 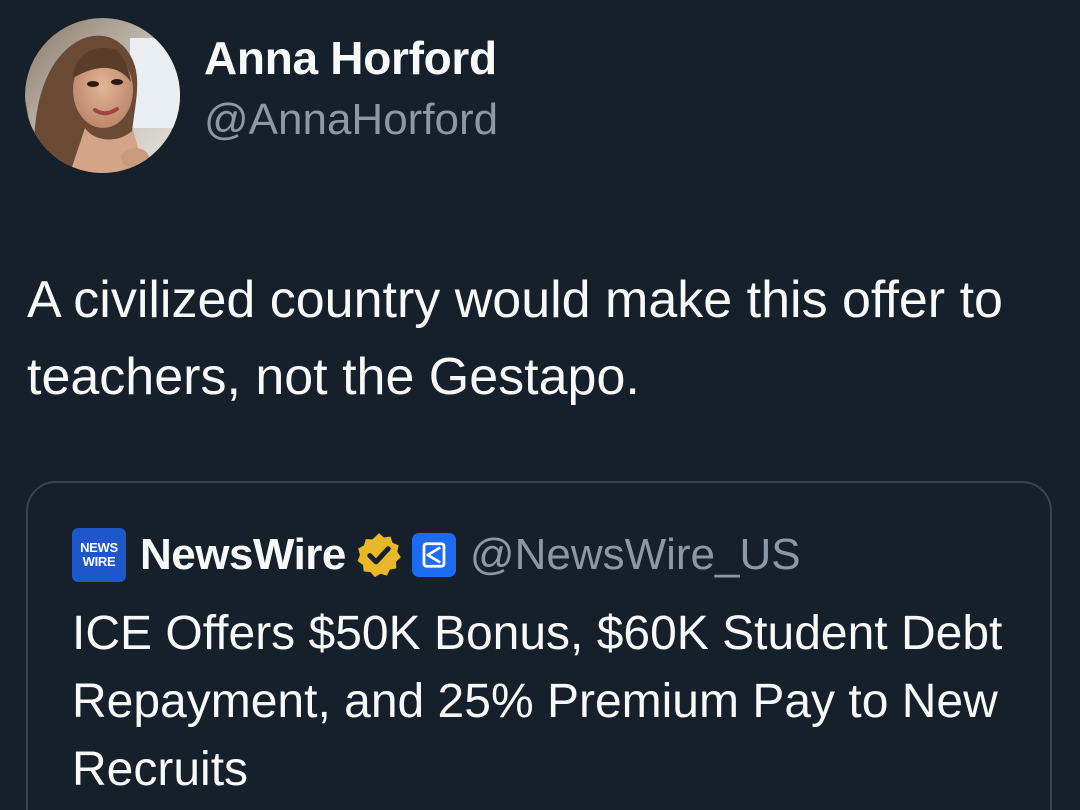 I want to click on quoted-author-handle: @NewsWire_US, so click(x=635, y=555).